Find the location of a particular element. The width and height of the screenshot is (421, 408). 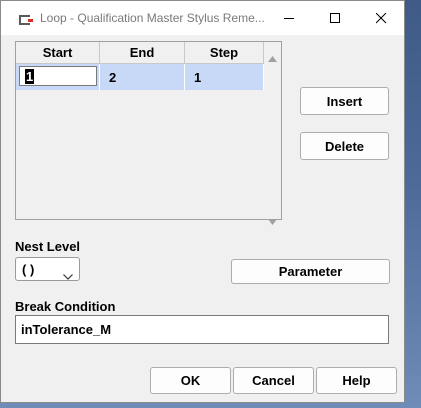

column-header-end: End is located at coordinates (142, 53).